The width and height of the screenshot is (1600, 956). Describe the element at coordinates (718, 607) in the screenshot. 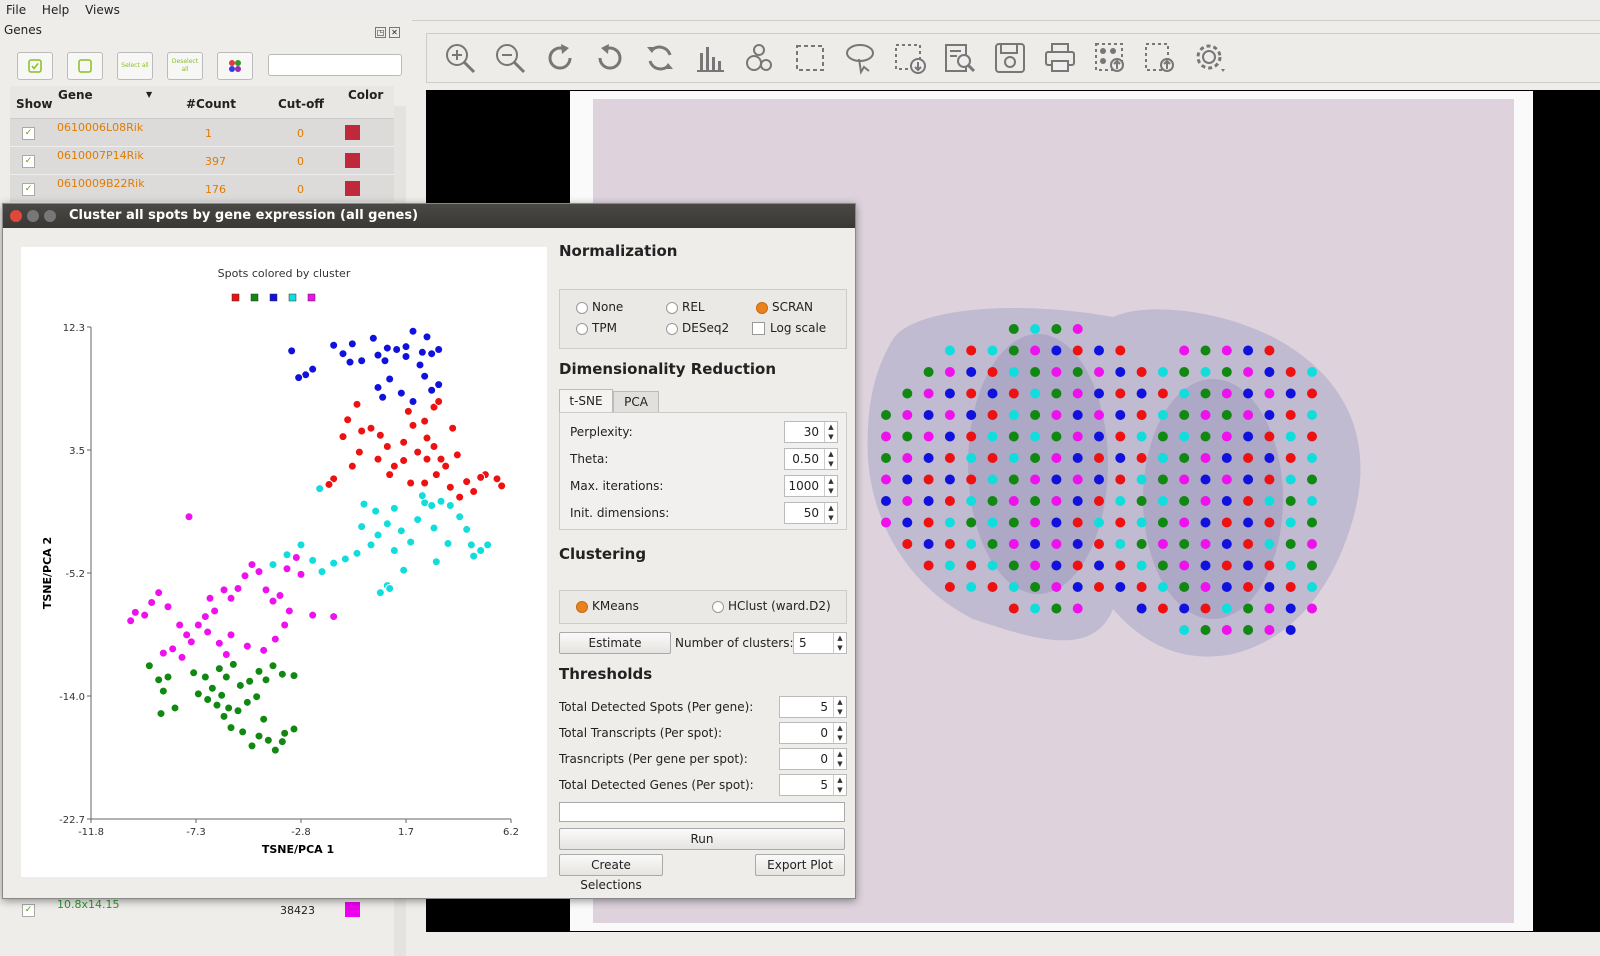

I see `radio-hclust` at that location.